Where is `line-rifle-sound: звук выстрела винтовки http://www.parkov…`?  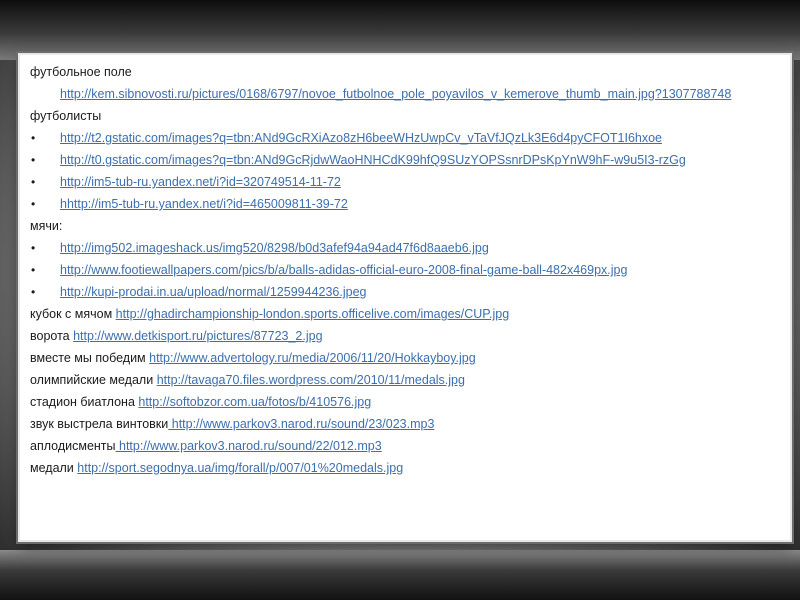 line-rifle-sound: звук выстрела винтовки http://www.parkov… is located at coordinates (406, 424).